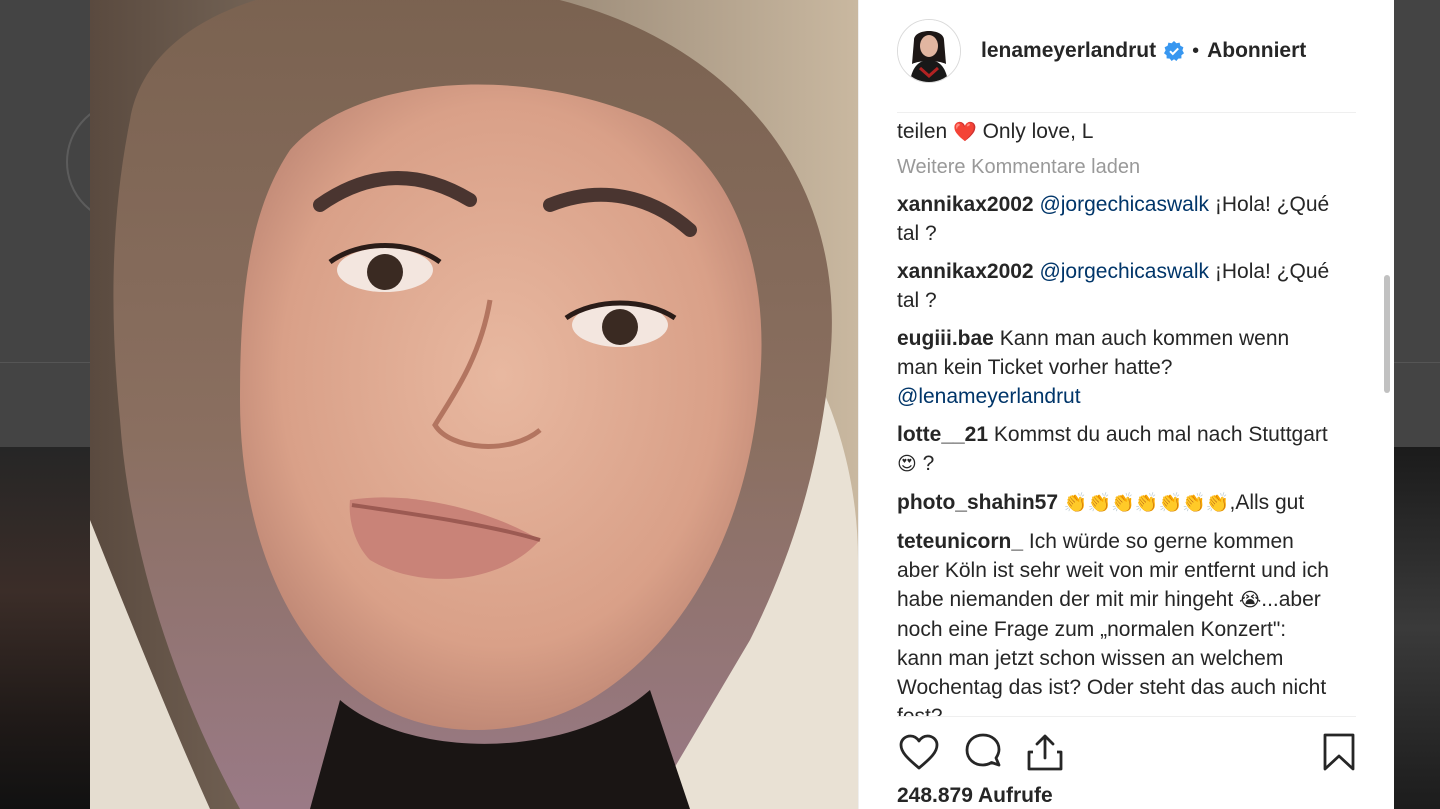 The width and height of the screenshot is (1440, 809). What do you see at coordinates (977, 502) in the screenshot?
I see `comment-username: photo_shahin57` at bounding box center [977, 502].